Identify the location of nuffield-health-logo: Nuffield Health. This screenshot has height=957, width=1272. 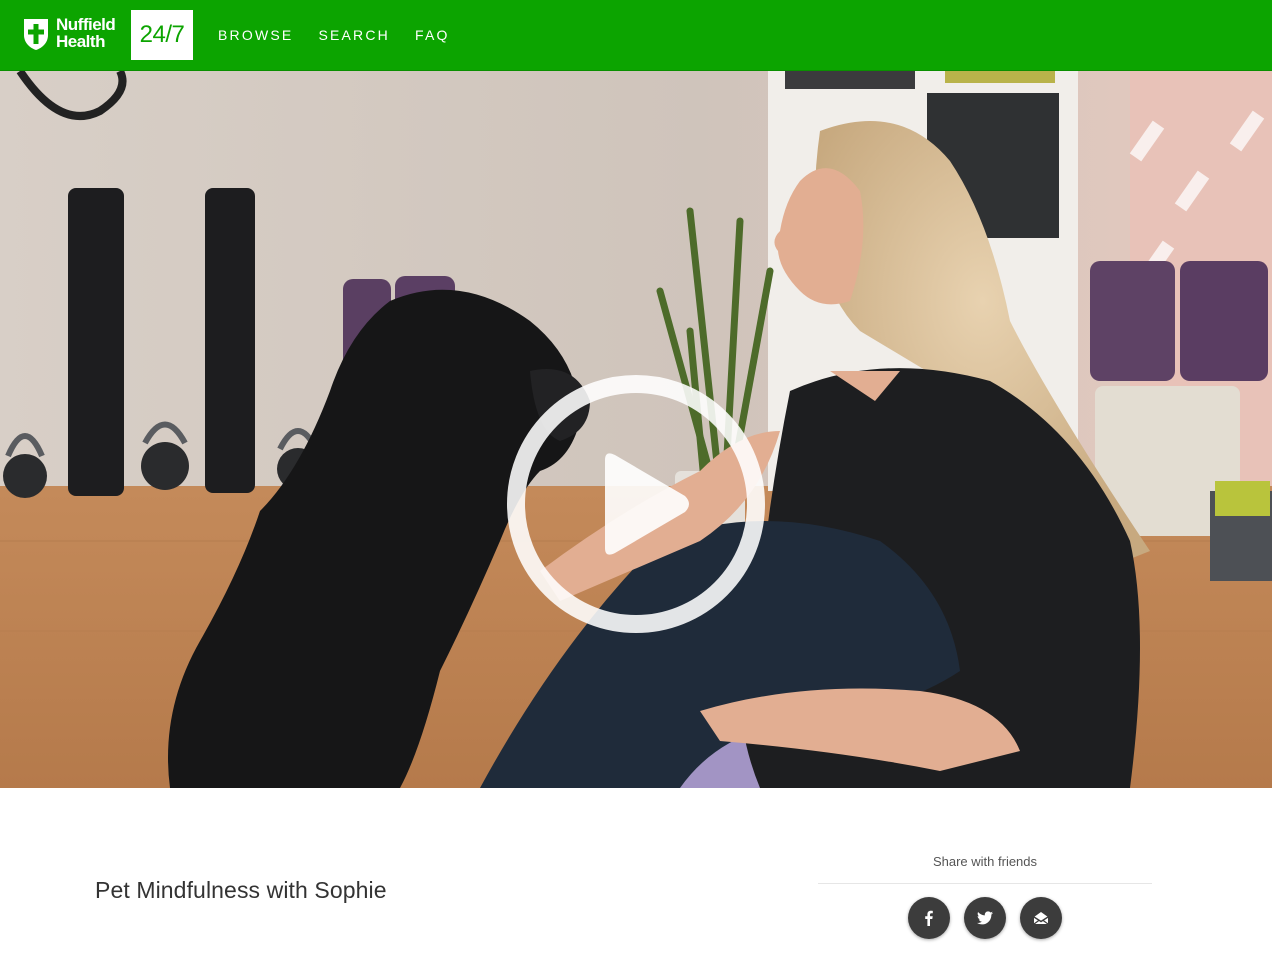
(73, 35).